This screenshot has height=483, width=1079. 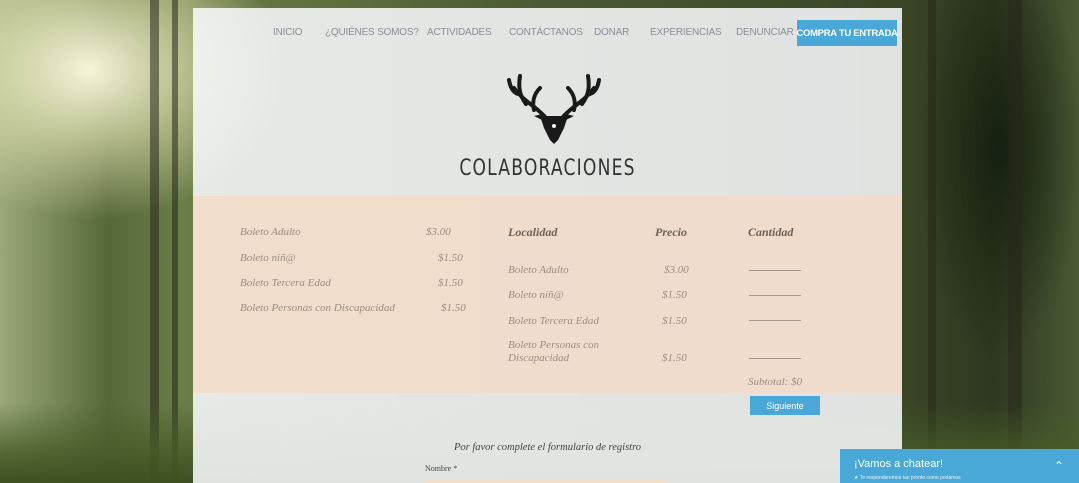 I want to click on nav-quienes-somos: ¿QUIÉNES SOMOS?, so click(x=372, y=32).